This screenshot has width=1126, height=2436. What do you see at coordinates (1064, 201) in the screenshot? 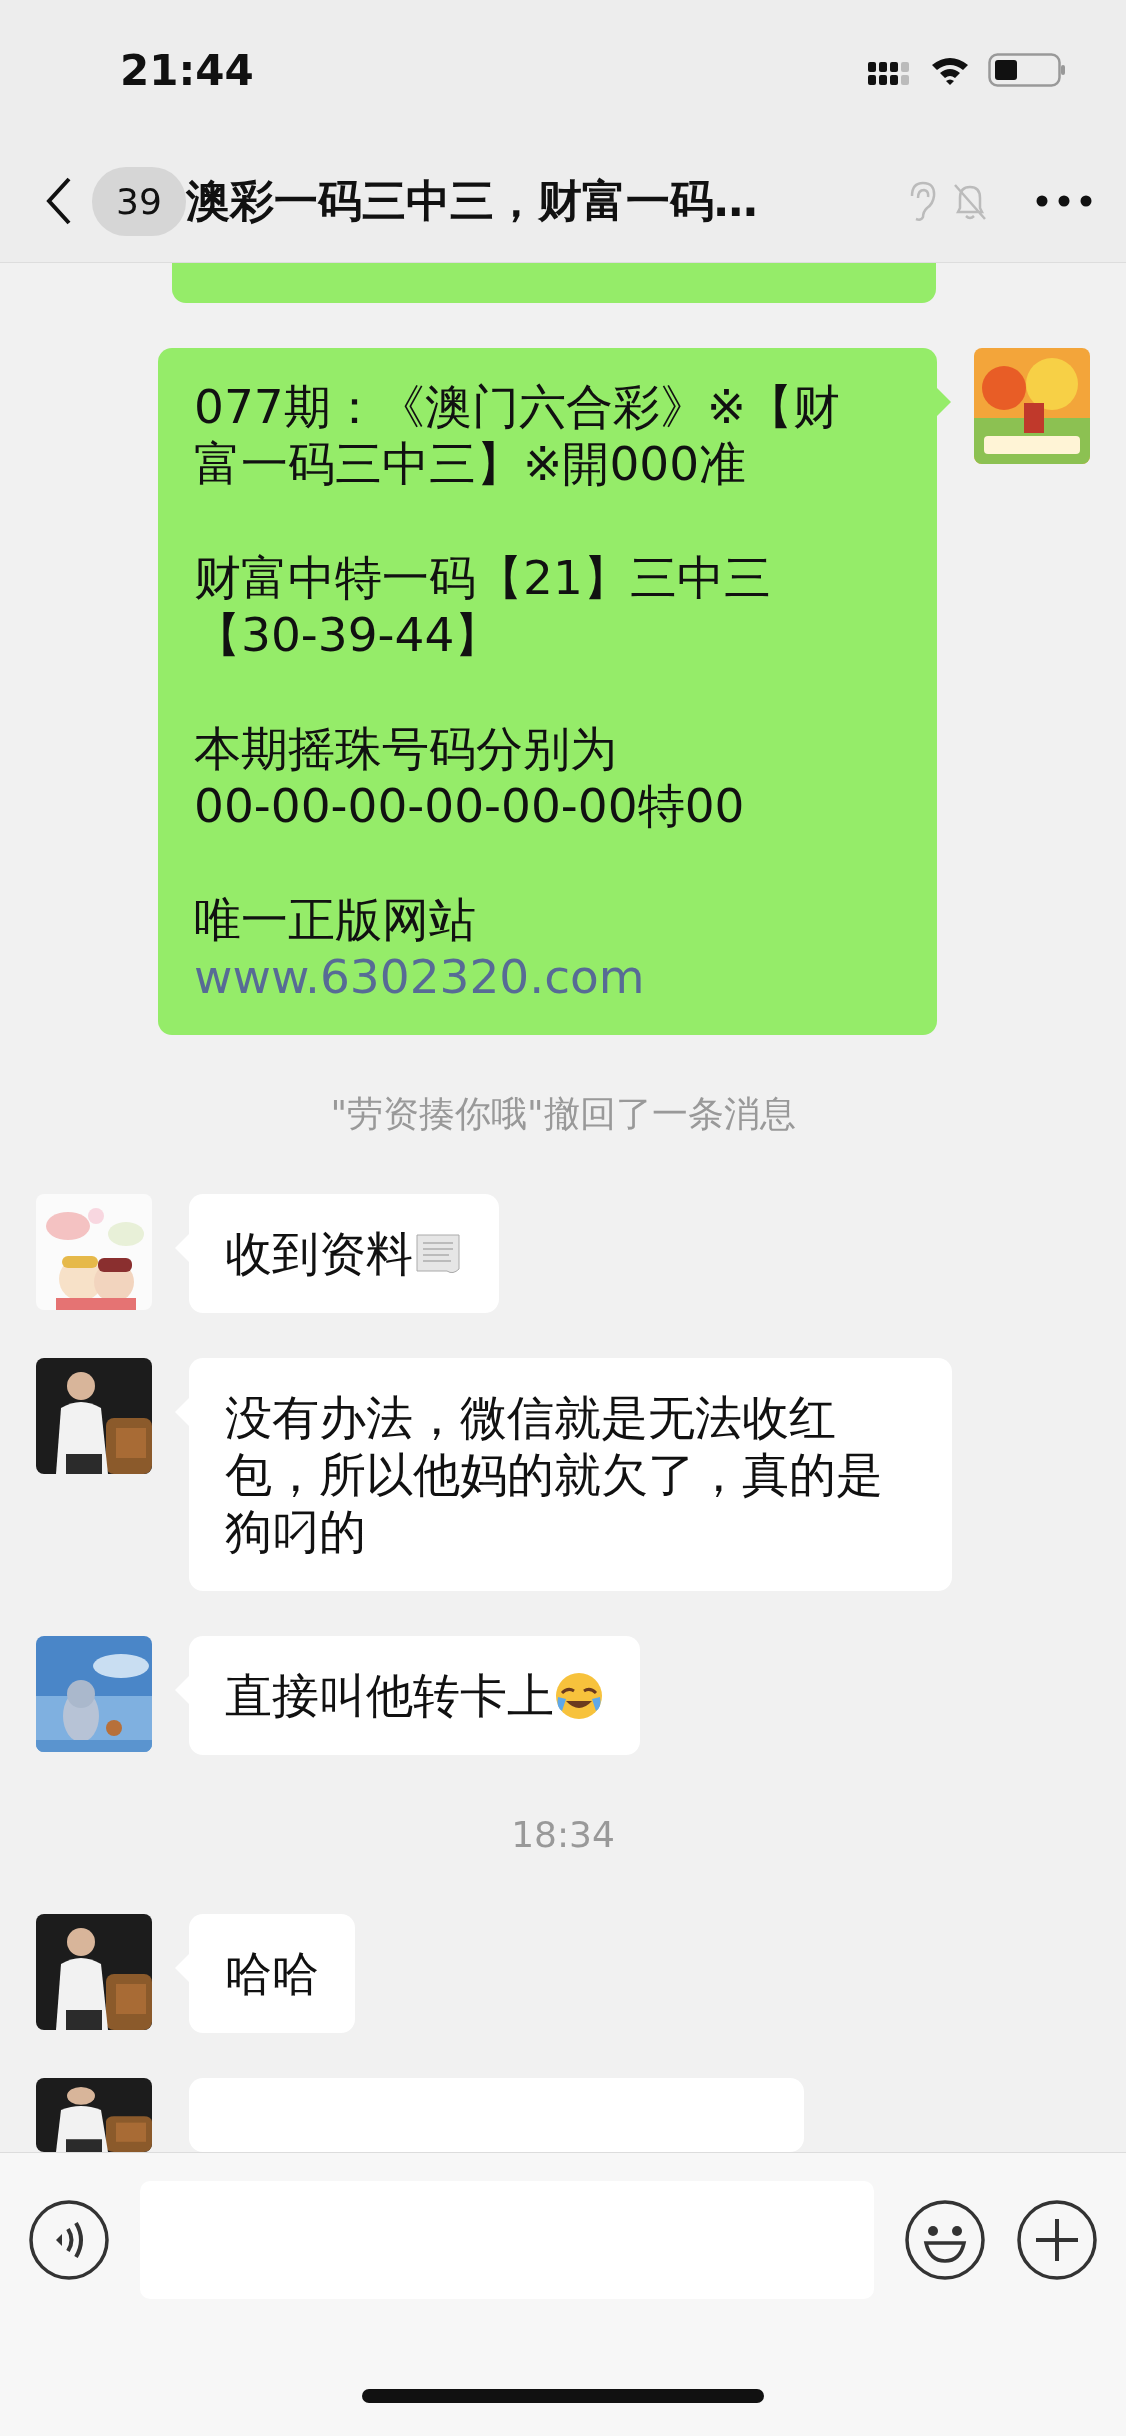
I see `more-icon` at bounding box center [1064, 201].